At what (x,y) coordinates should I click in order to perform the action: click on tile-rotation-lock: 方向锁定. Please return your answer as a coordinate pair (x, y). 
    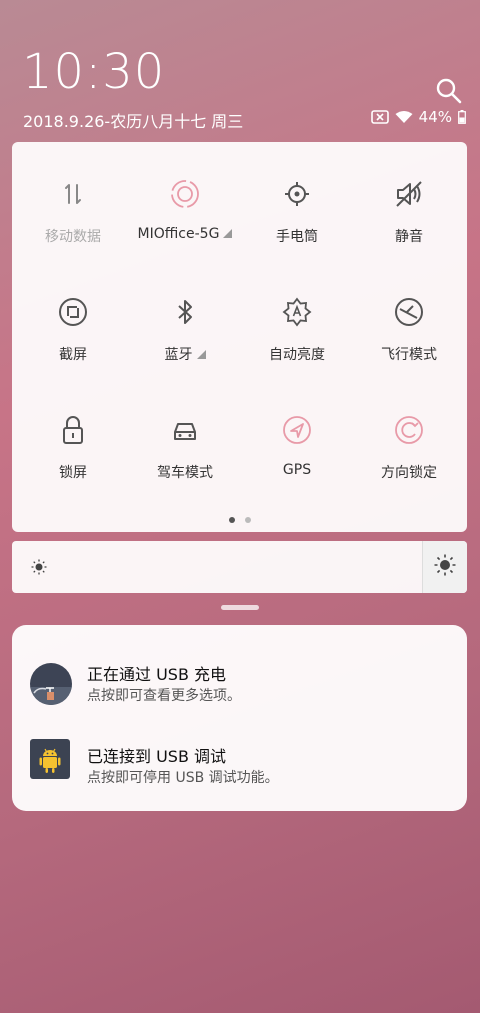
    Looking at the image, I should click on (409, 438).